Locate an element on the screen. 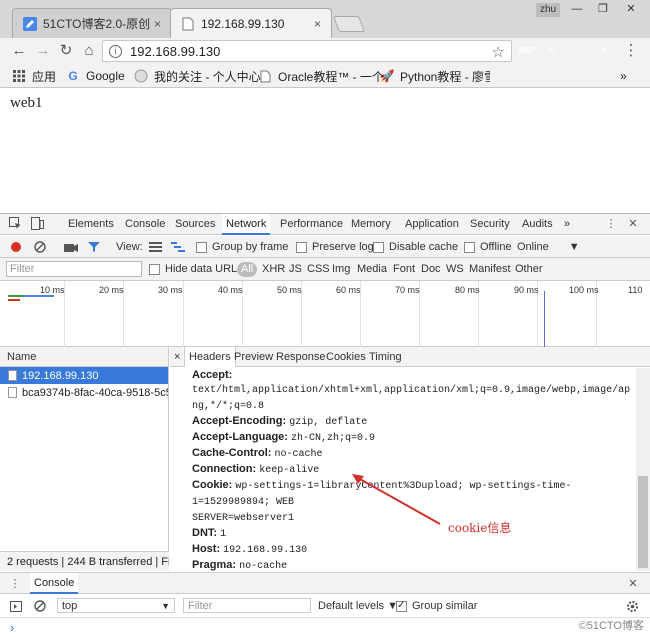 Image resolution: width=650 pixels, height=637 pixels. watermark: ©51CTO博客 is located at coordinates (611, 626).